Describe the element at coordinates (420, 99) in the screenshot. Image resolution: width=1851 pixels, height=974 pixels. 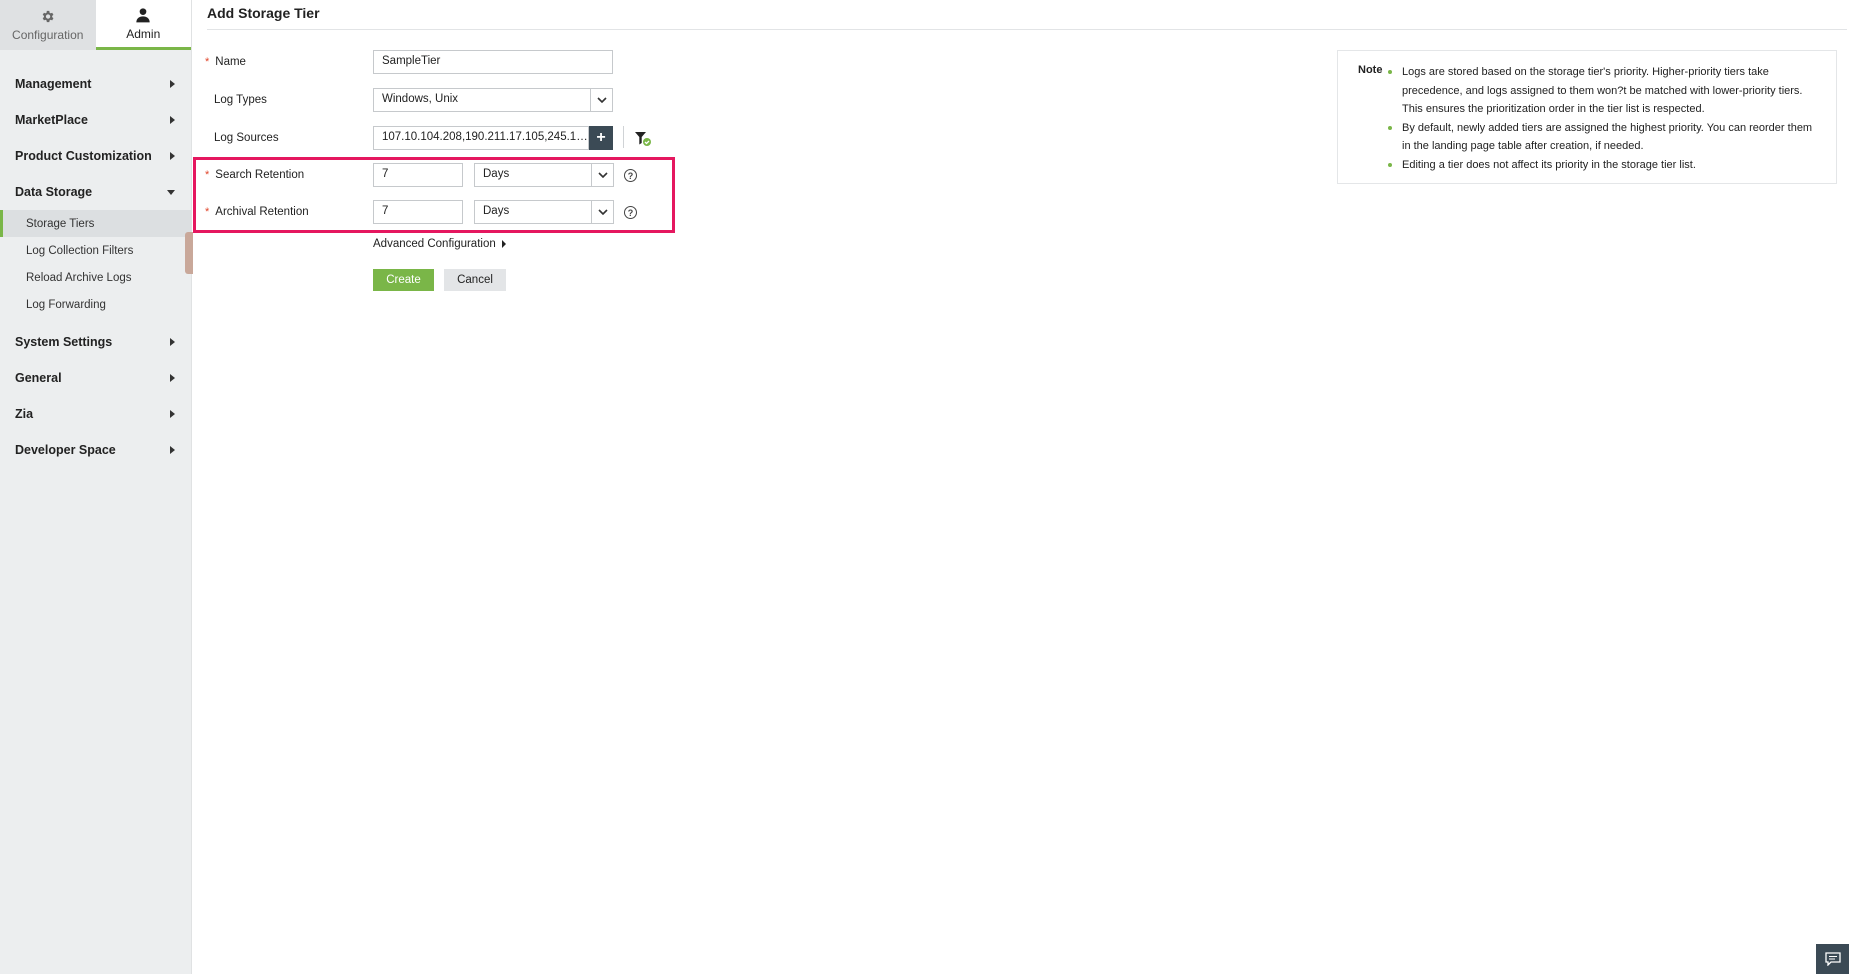
I see `log-types-value: Windows, Unix` at that location.